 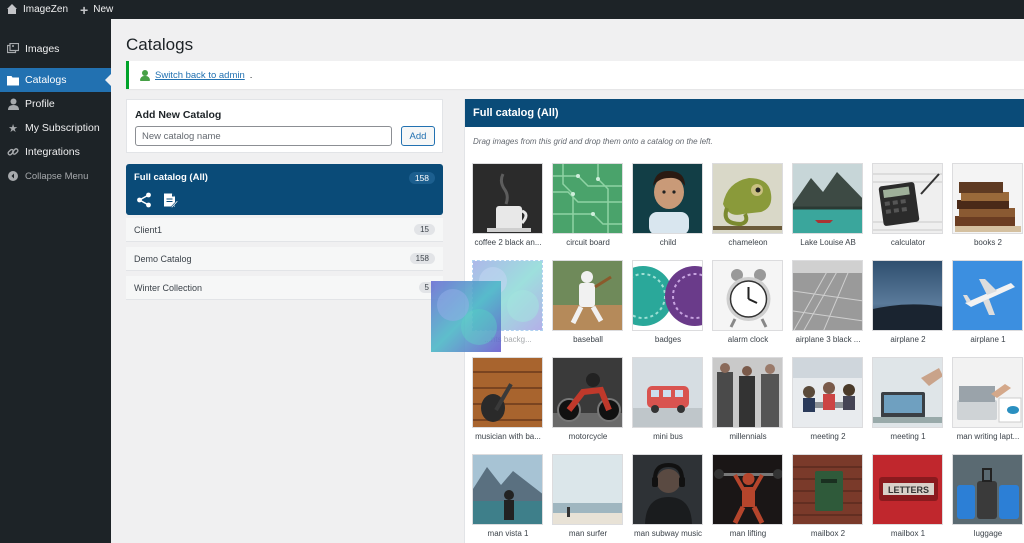 What do you see at coordinates (284, 259) in the screenshot?
I see `catalog-item: Demo Catalog 158` at bounding box center [284, 259].